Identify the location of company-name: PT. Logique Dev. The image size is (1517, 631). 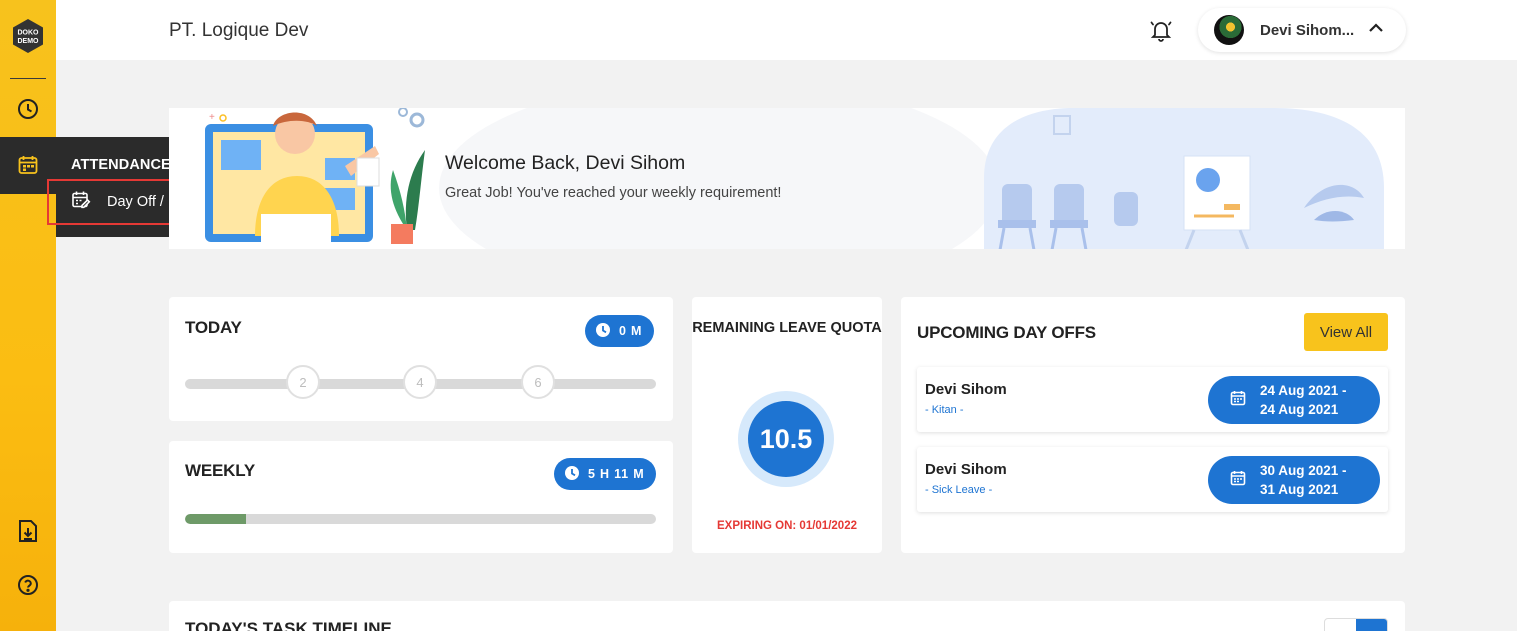
(239, 30).